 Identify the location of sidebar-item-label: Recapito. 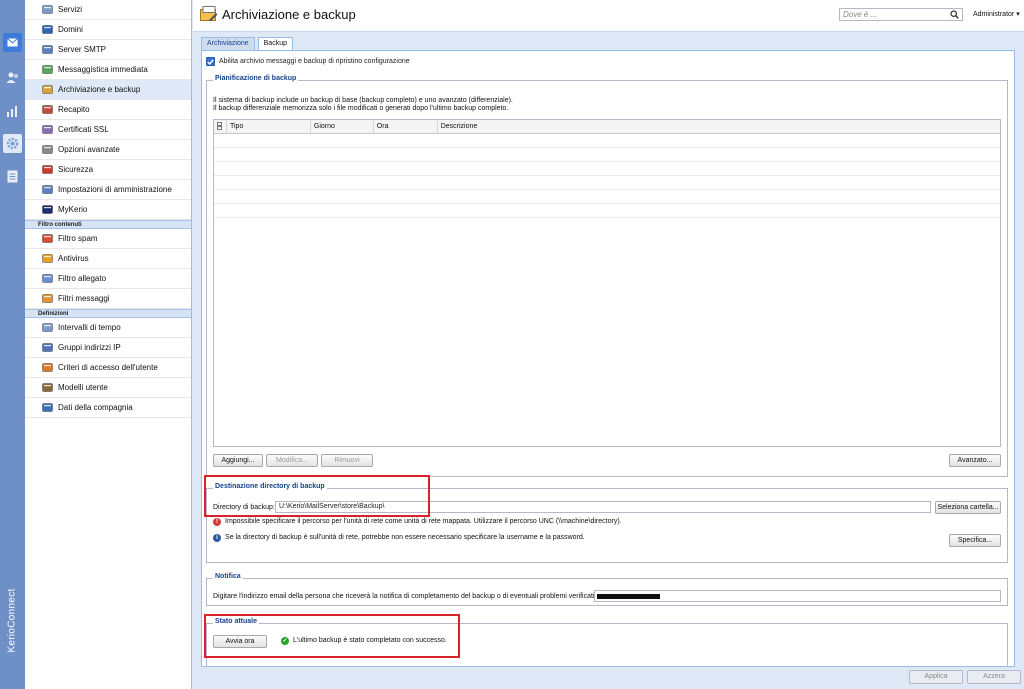
(74, 109).